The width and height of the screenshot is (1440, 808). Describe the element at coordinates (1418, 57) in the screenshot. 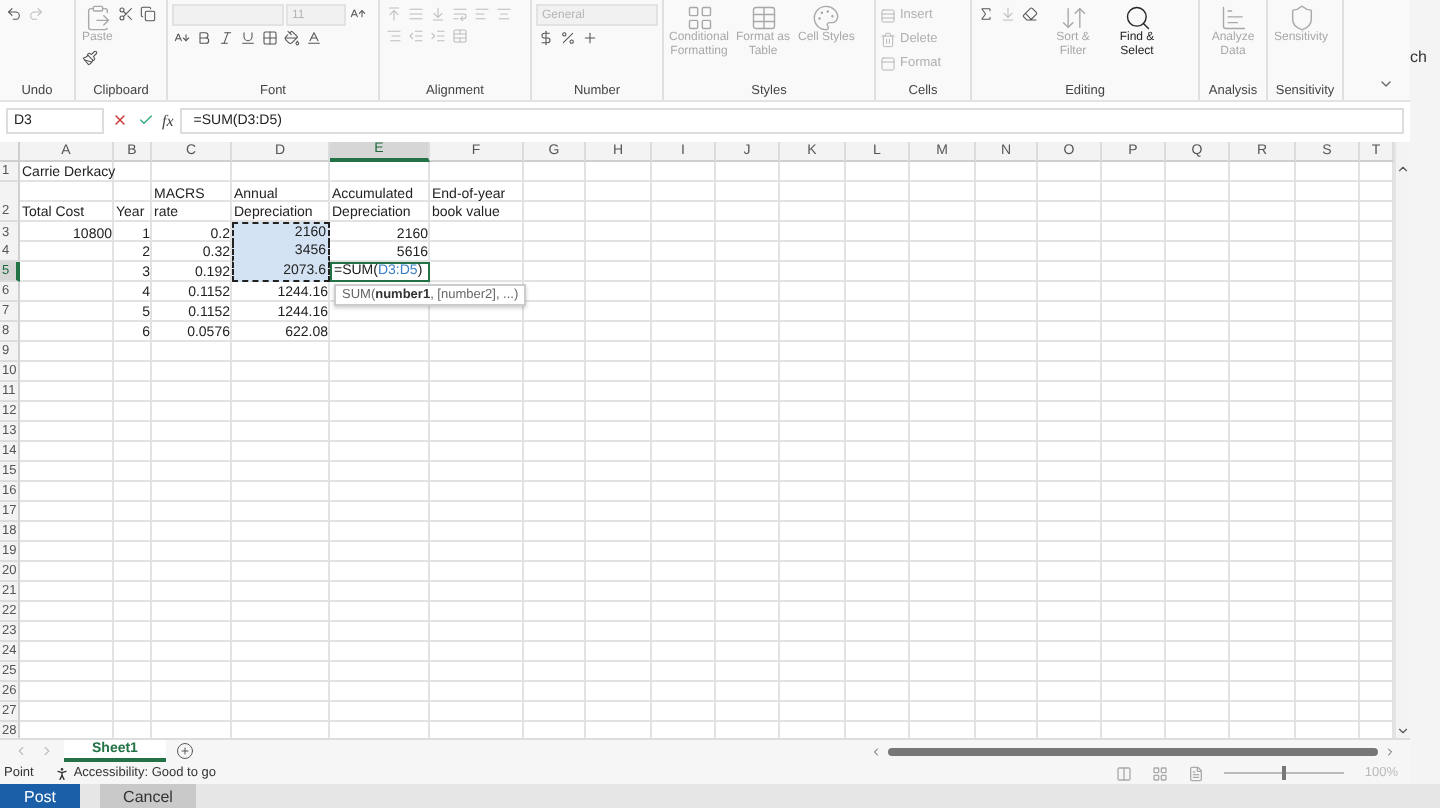

I see `background-text: ch` at that location.